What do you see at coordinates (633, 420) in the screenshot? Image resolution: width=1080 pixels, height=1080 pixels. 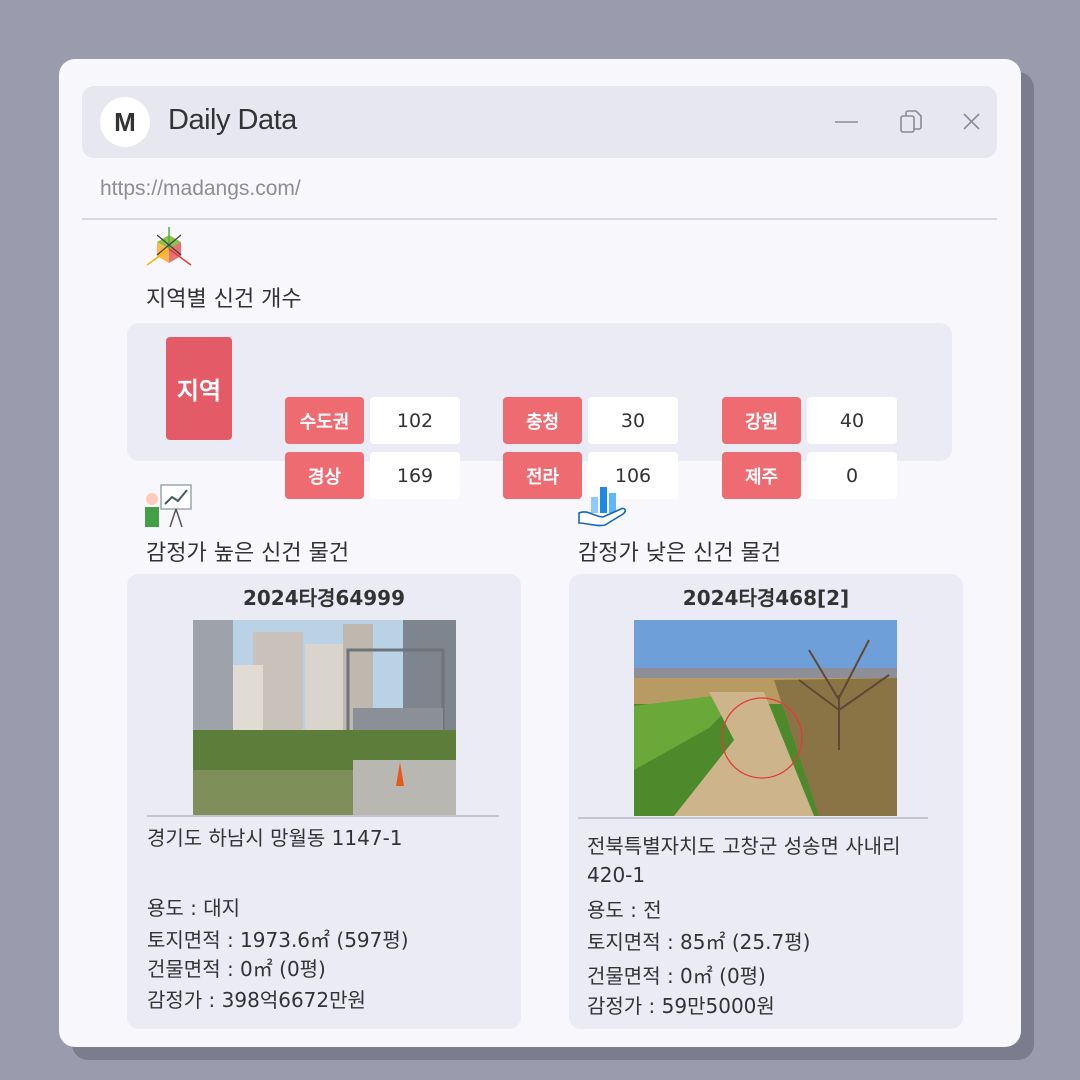 I see `region-count: 30` at bounding box center [633, 420].